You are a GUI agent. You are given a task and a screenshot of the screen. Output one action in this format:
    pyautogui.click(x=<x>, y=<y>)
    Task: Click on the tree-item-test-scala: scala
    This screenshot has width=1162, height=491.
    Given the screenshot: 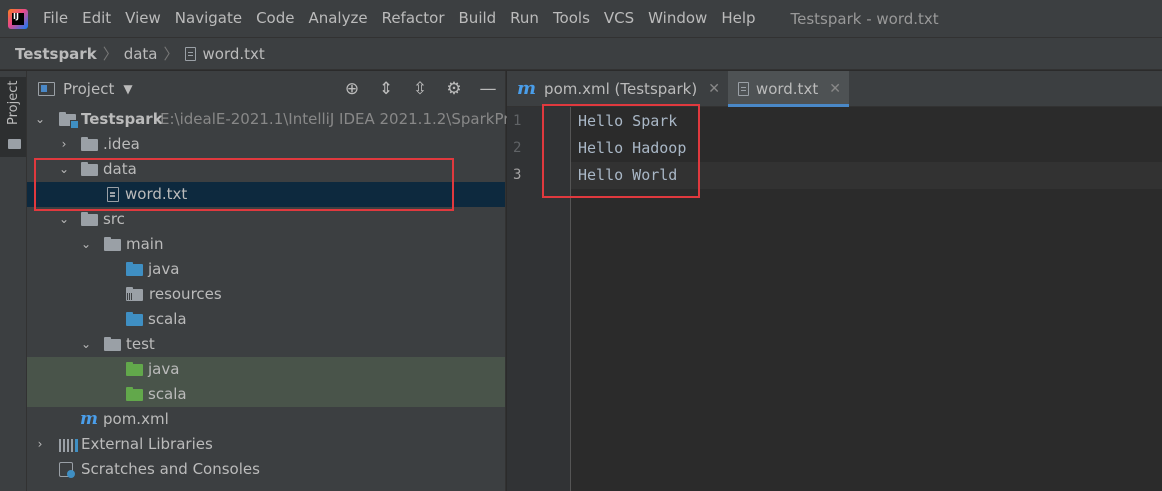 What is the action you would take?
    pyautogui.click(x=266, y=394)
    